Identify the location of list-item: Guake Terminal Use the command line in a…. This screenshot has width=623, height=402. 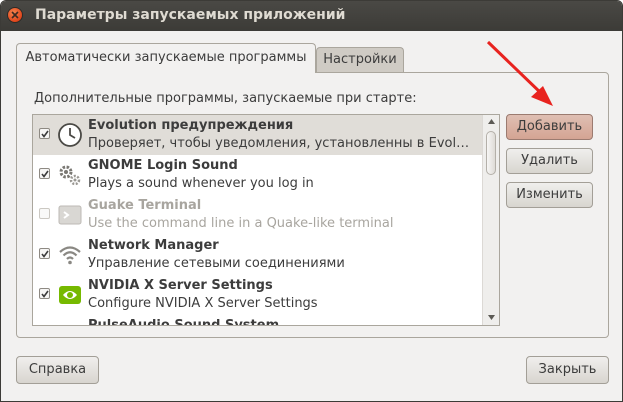
(257, 215).